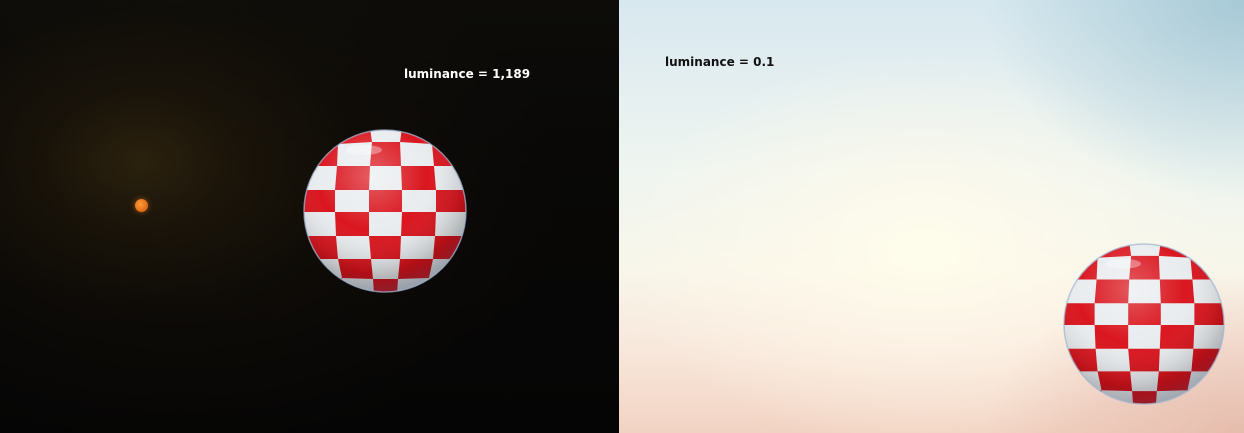 This screenshot has height=433, width=1244. I want to click on luminance-label-right: luminance = 0.1, so click(720, 62).